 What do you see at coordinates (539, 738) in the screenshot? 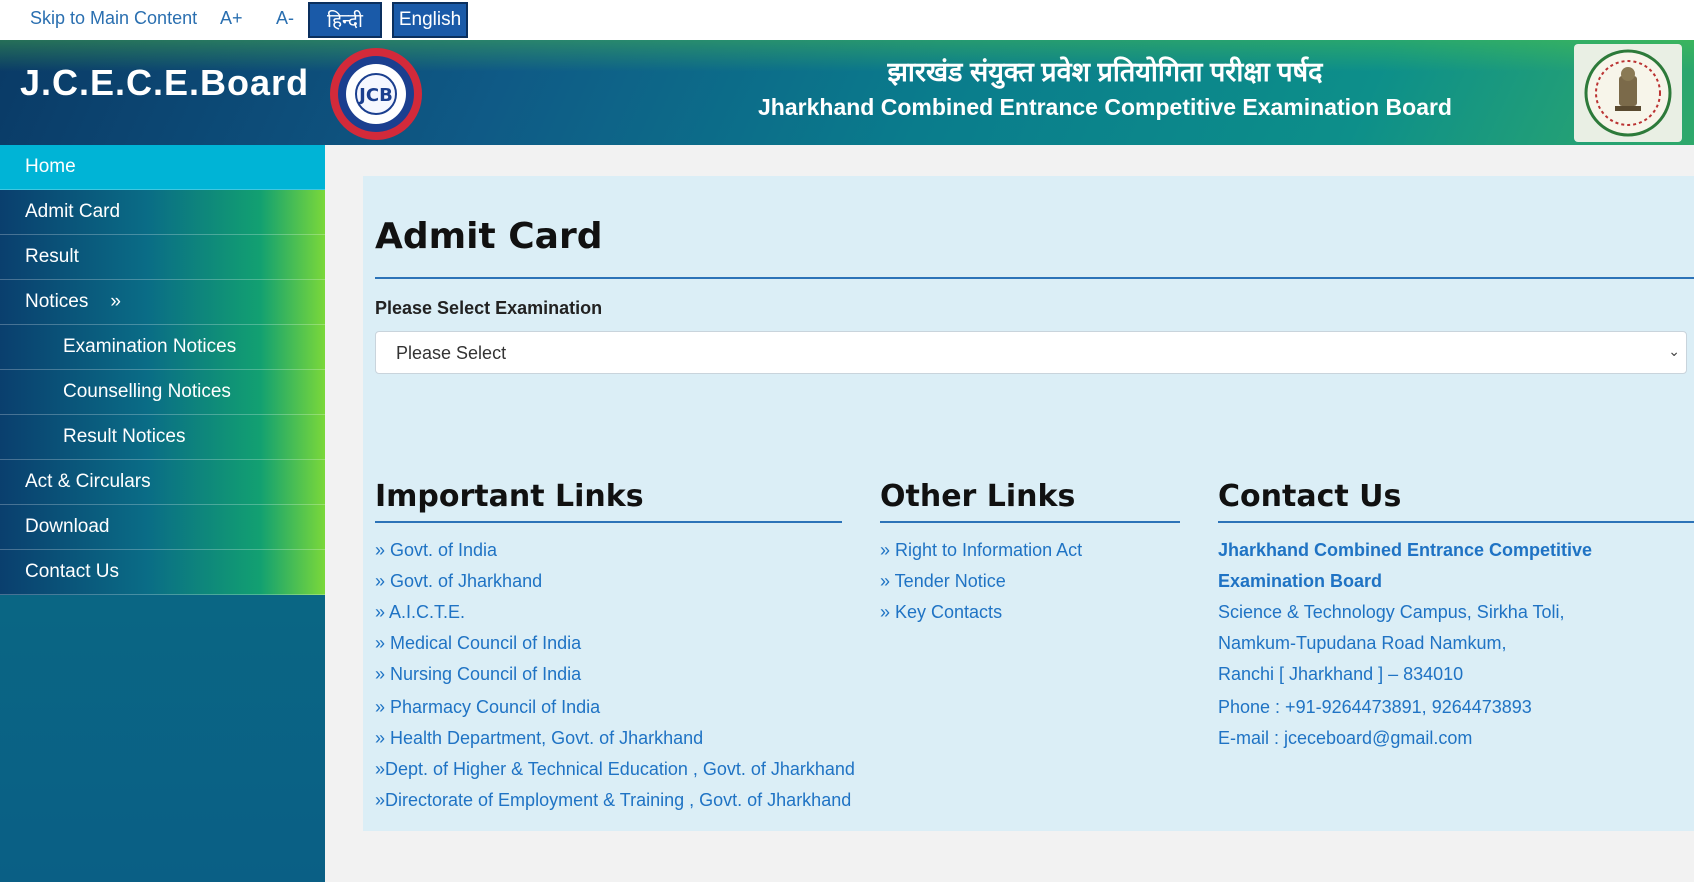
I see `link-health-department: » Health Department, Govt. of Jharkhand` at bounding box center [539, 738].